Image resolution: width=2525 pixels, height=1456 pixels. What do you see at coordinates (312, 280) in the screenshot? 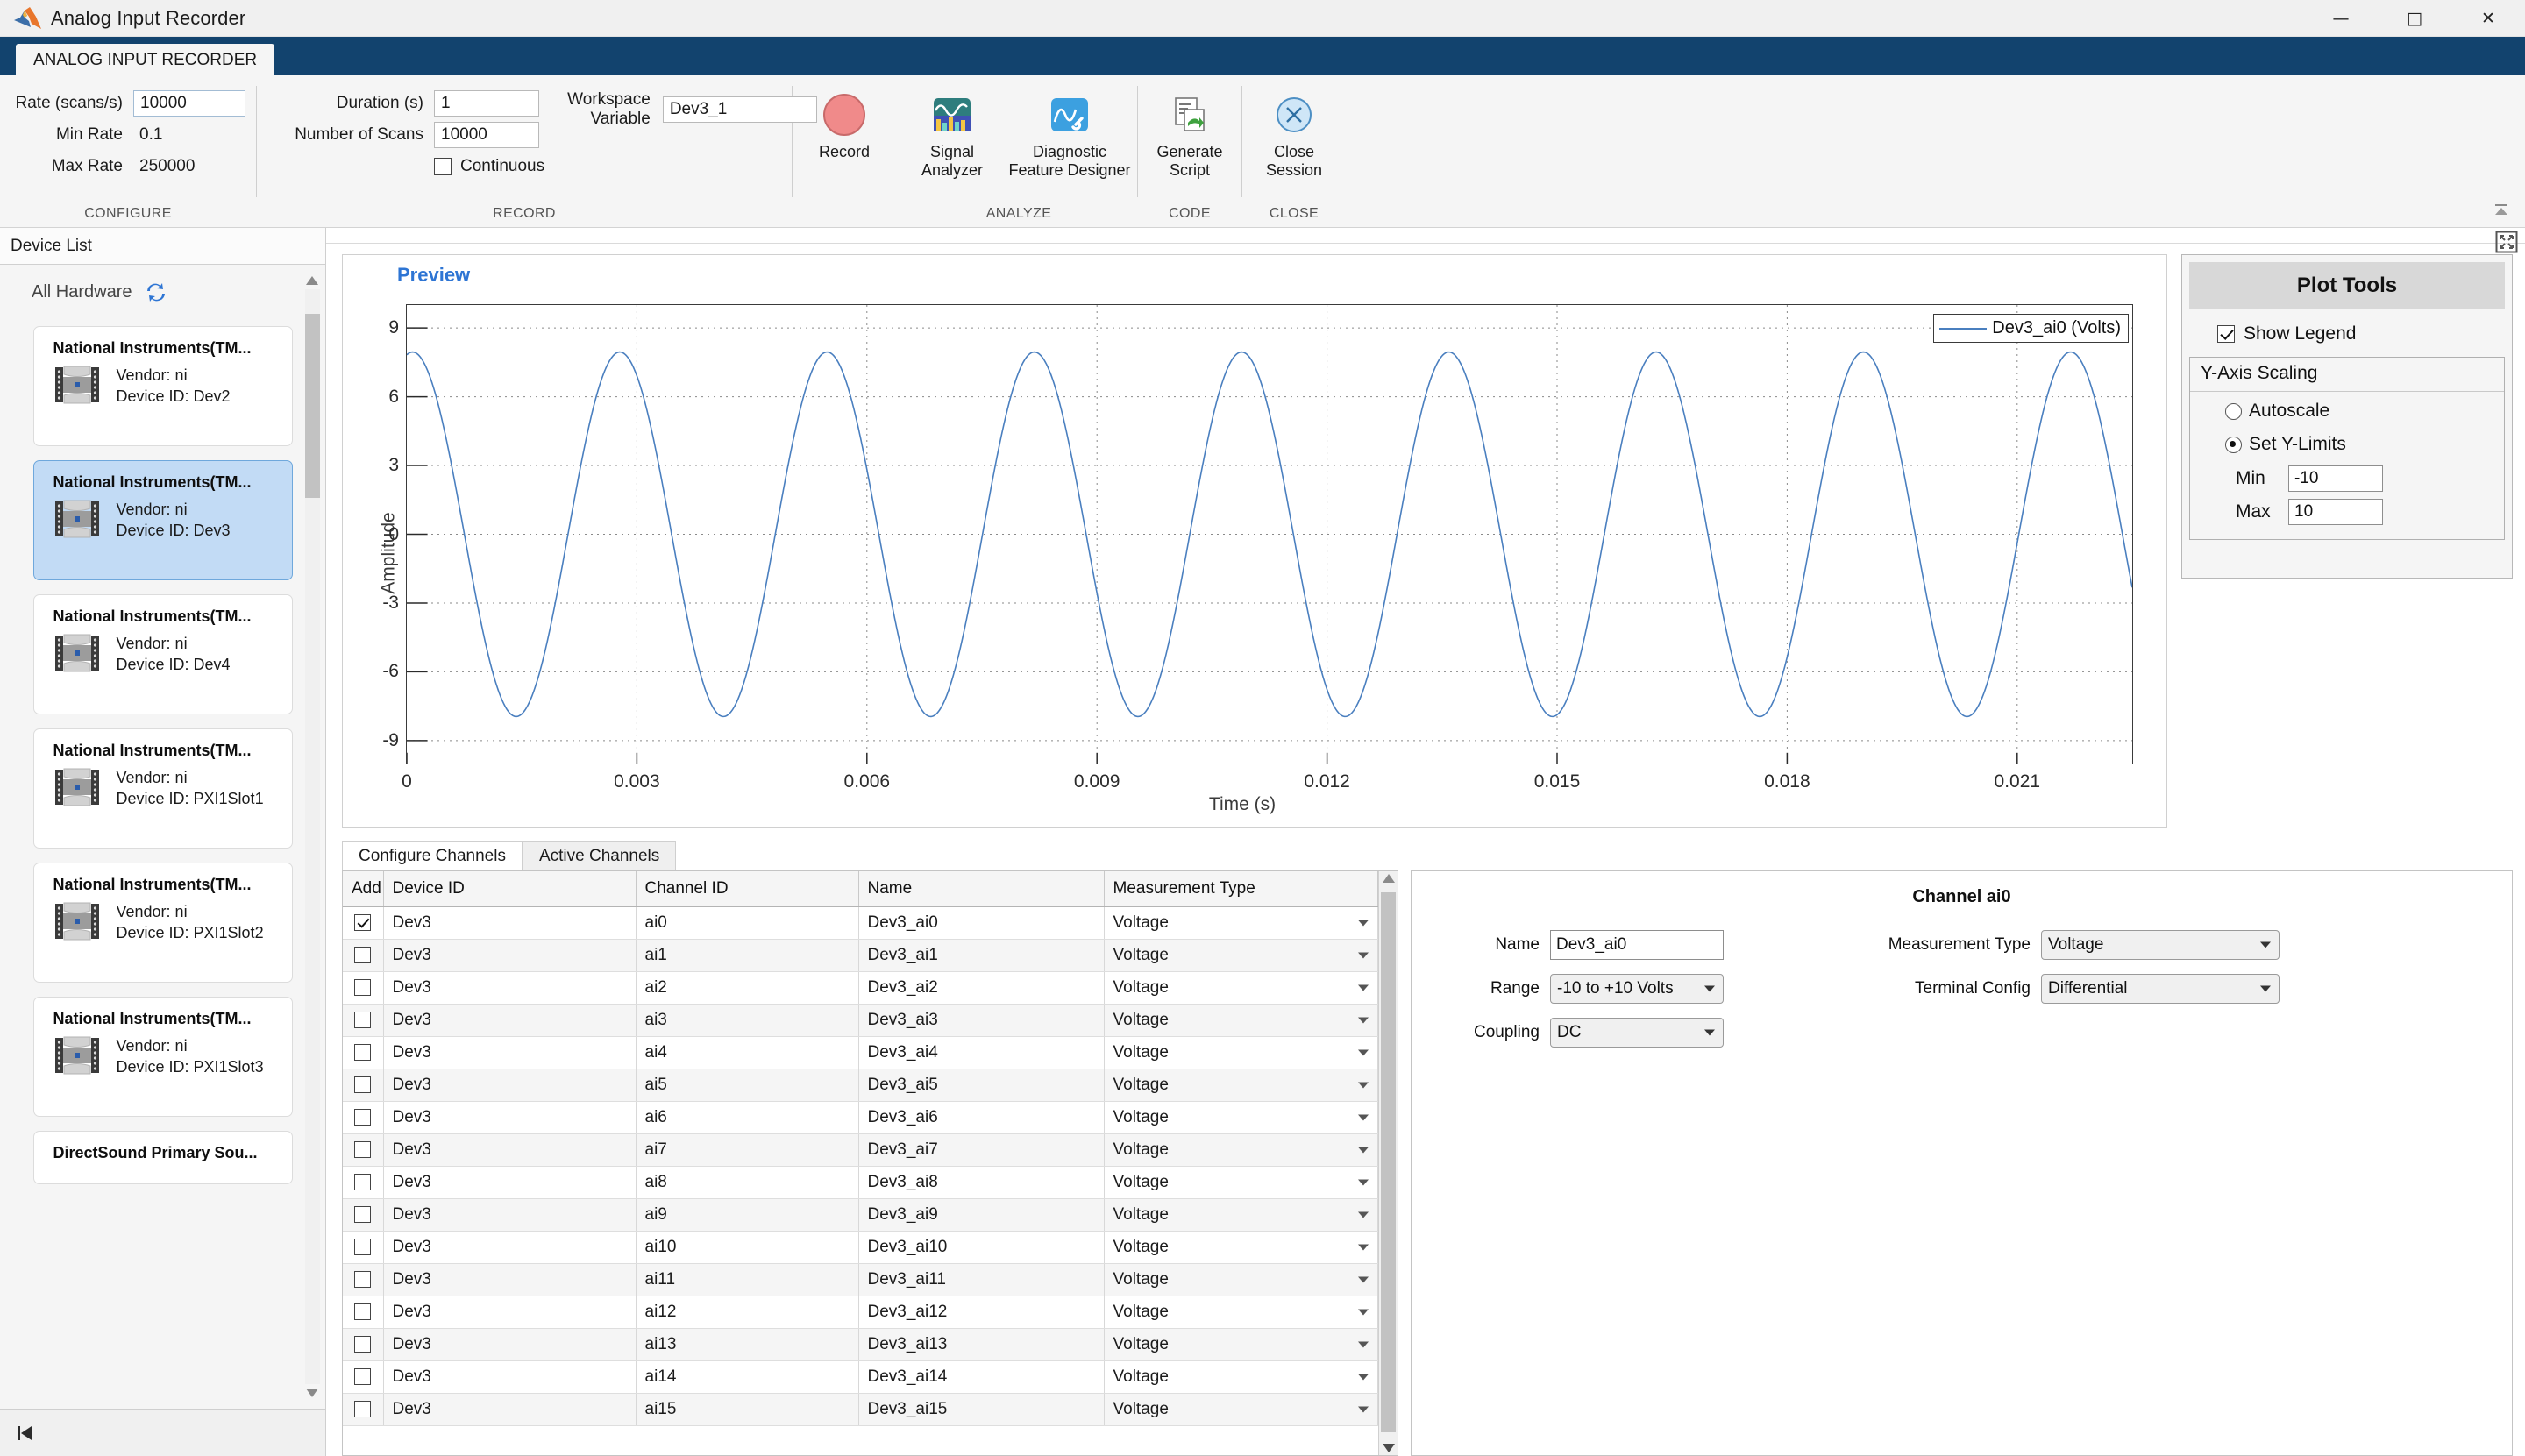
I see `scroll-up-arrow` at bounding box center [312, 280].